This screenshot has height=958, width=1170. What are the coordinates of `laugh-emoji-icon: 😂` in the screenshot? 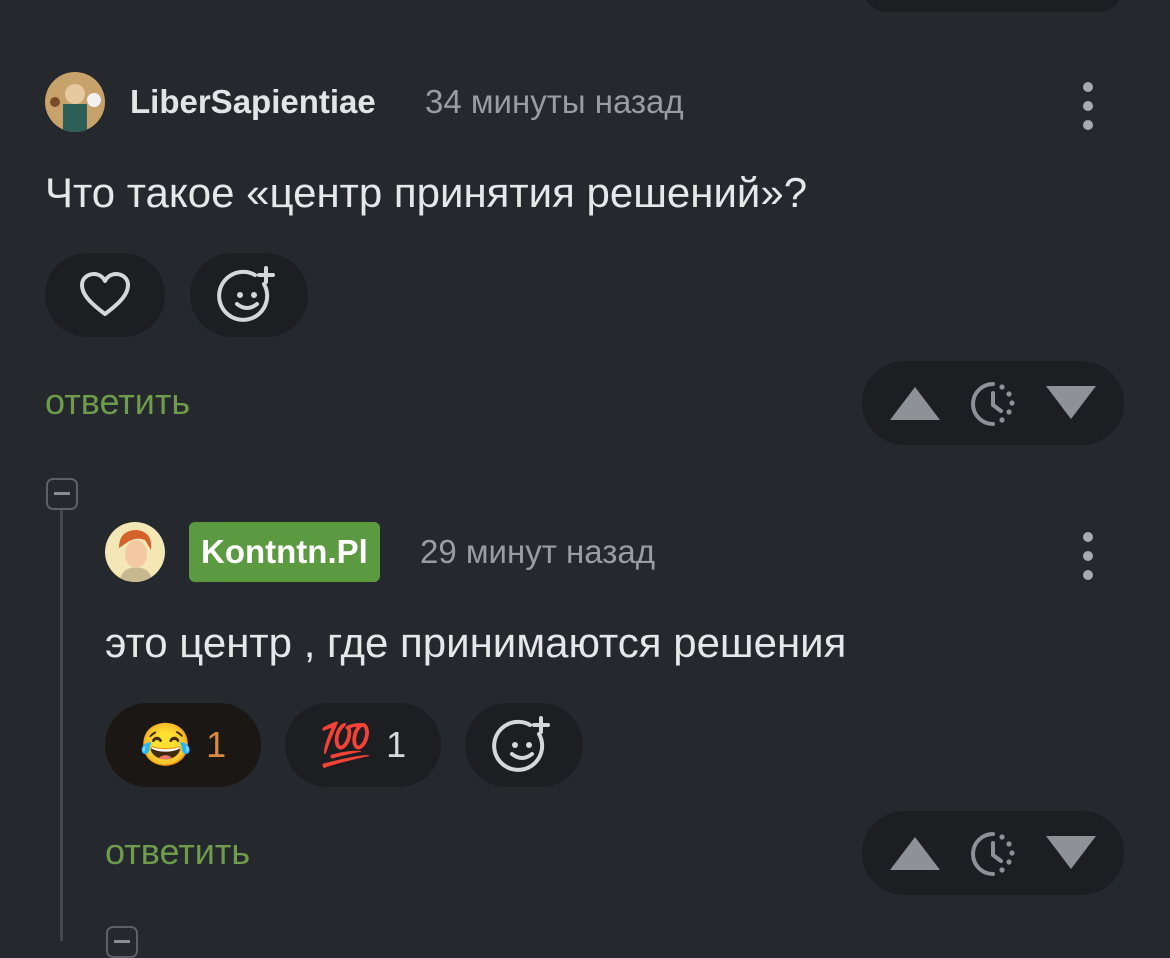 It's located at (166, 744).